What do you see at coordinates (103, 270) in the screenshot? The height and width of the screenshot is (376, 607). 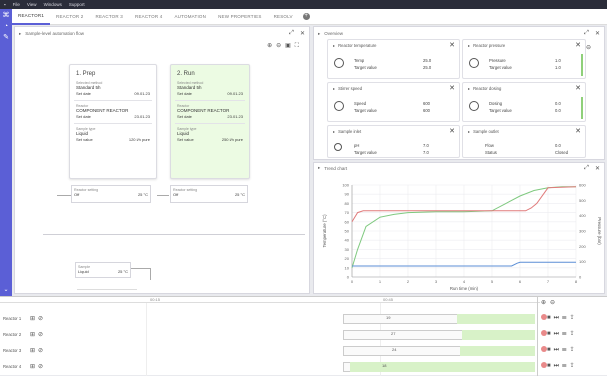 I see `sample-node: Sample Liquid 25 °C` at bounding box center [103, 270].